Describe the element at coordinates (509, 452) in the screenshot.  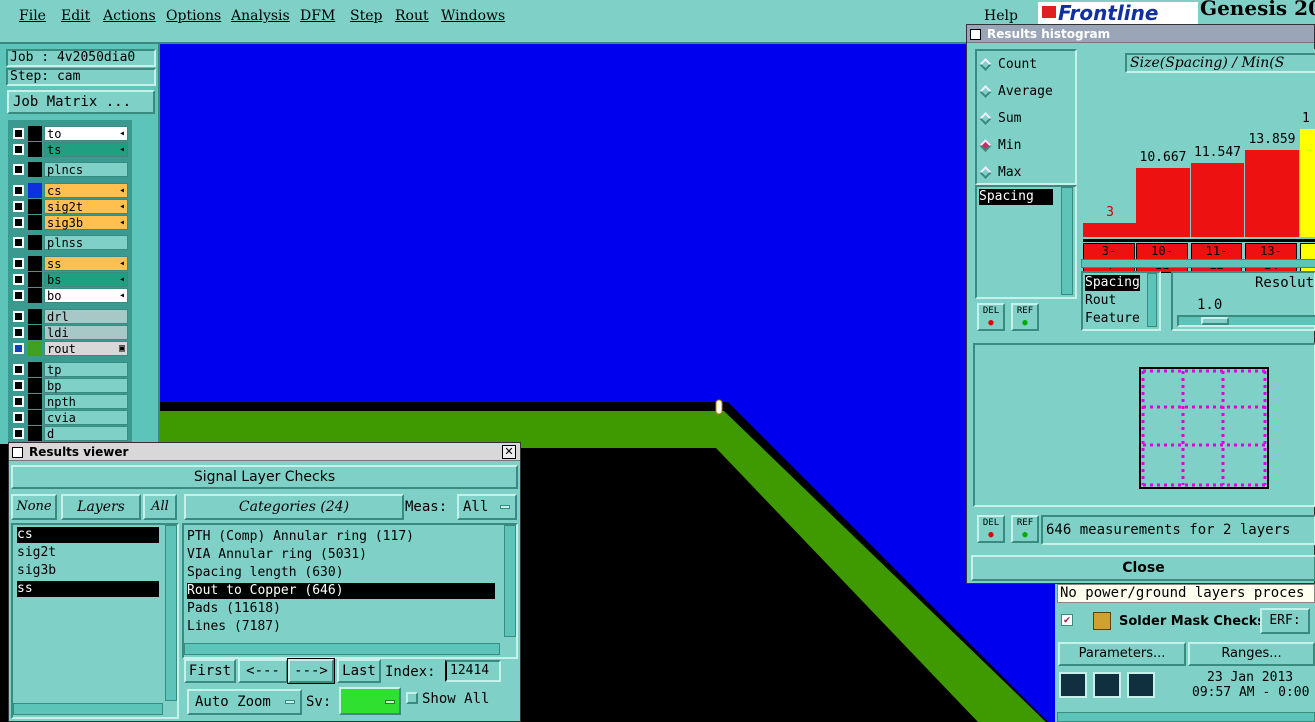
I see `close-icon: ✕` at that location.